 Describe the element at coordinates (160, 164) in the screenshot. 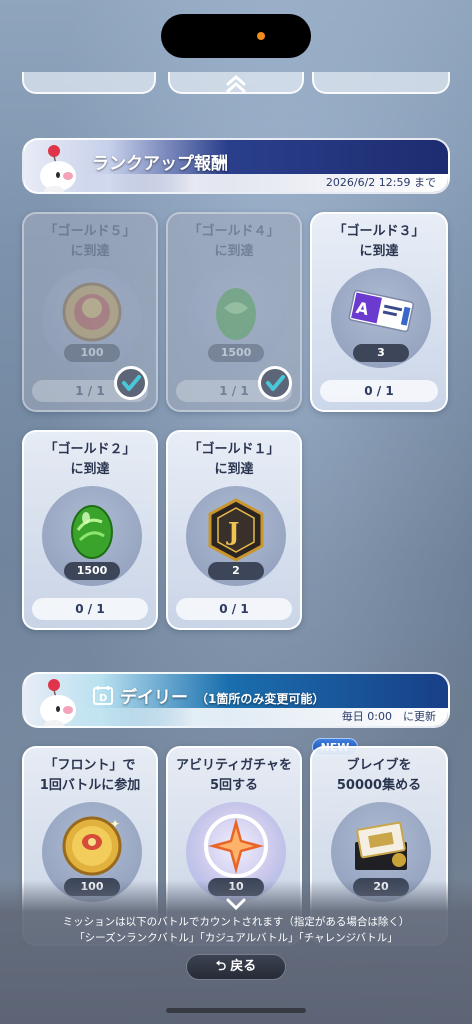

I see `rank-reward-title: ランクアップ報酬` at that location.